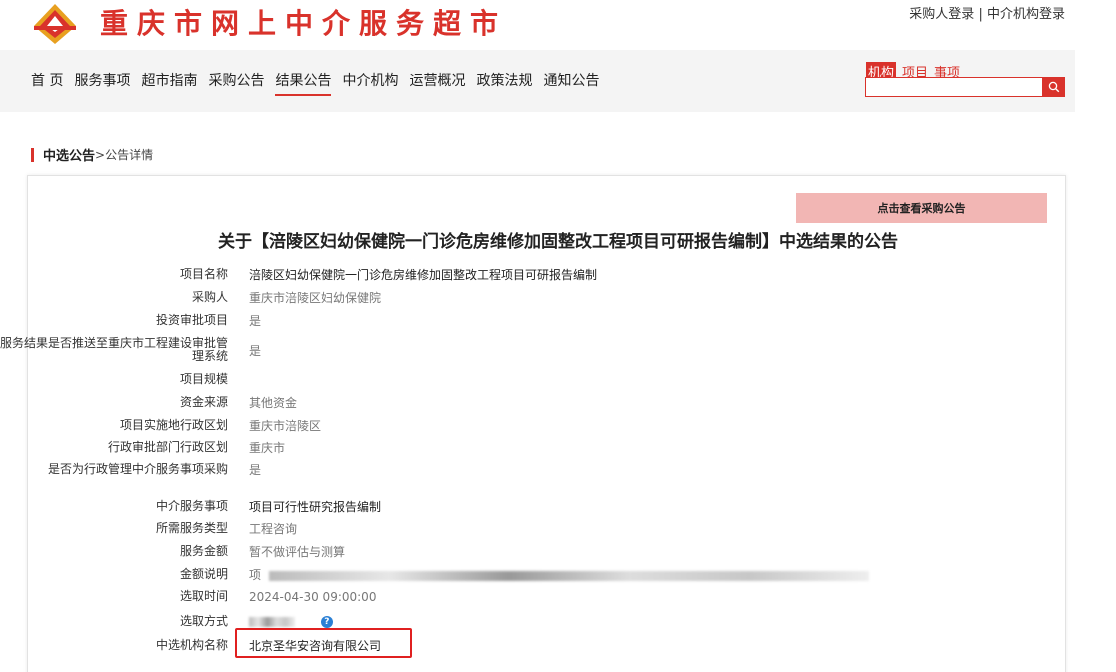 Image resolution: width=1116 pixels, height=672 pixels. What do you see at coordinates (236, 83) in the screenshot?
I see `nav-item-procurement: 采购公告` at bounding box center [236, 83].